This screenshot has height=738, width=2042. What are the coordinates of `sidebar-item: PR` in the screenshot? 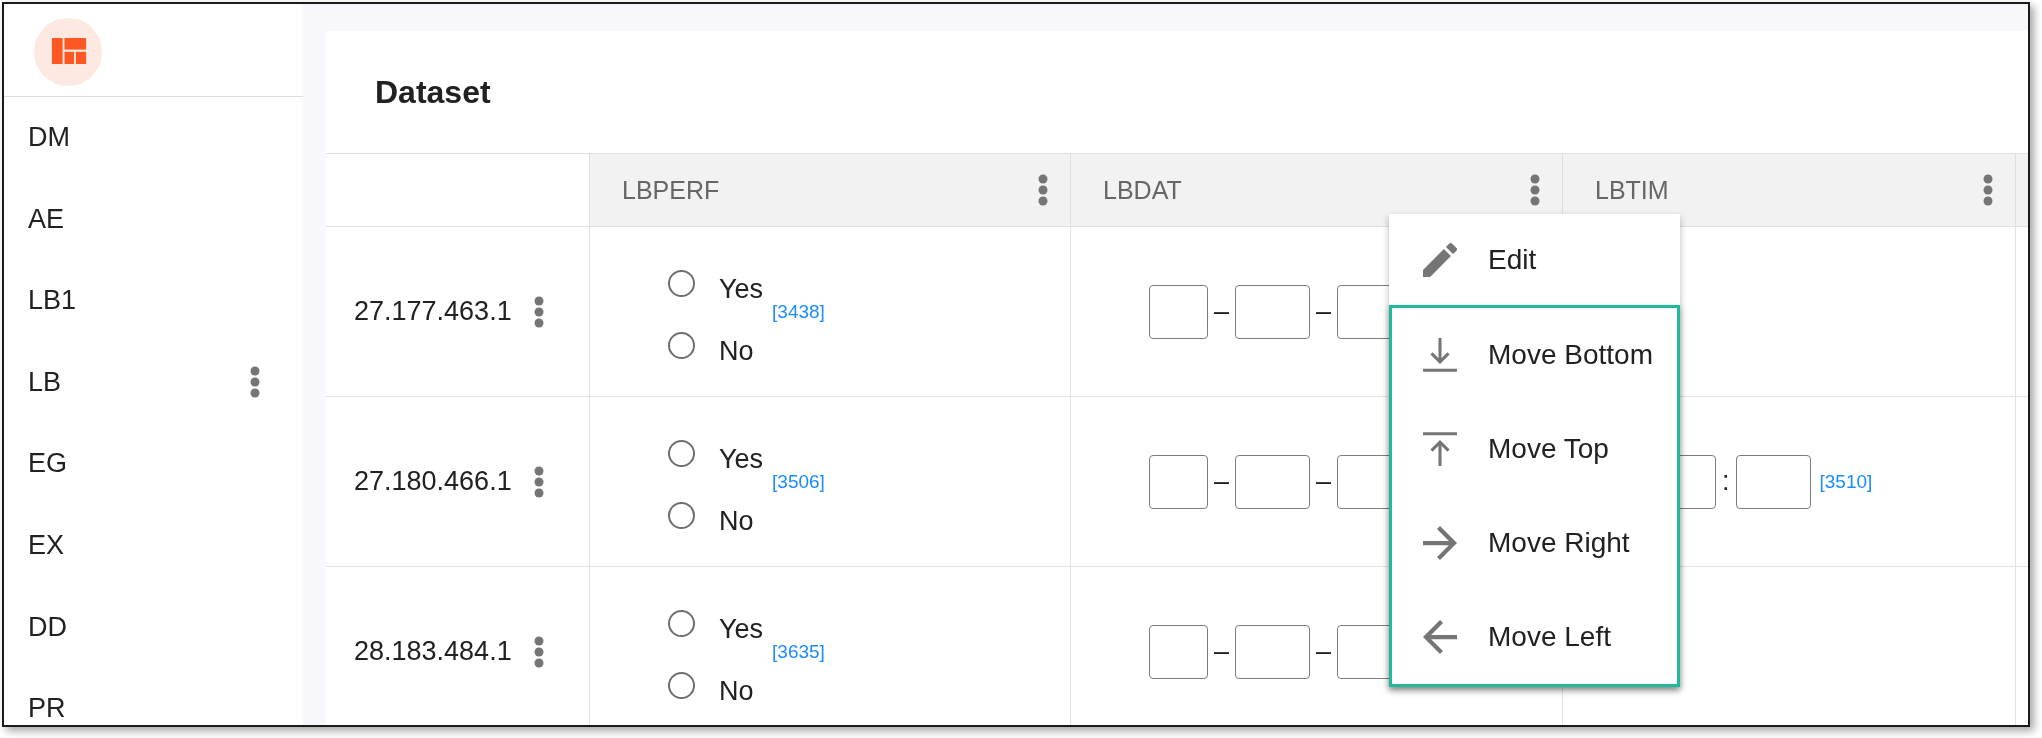 It's located at (153, 708).